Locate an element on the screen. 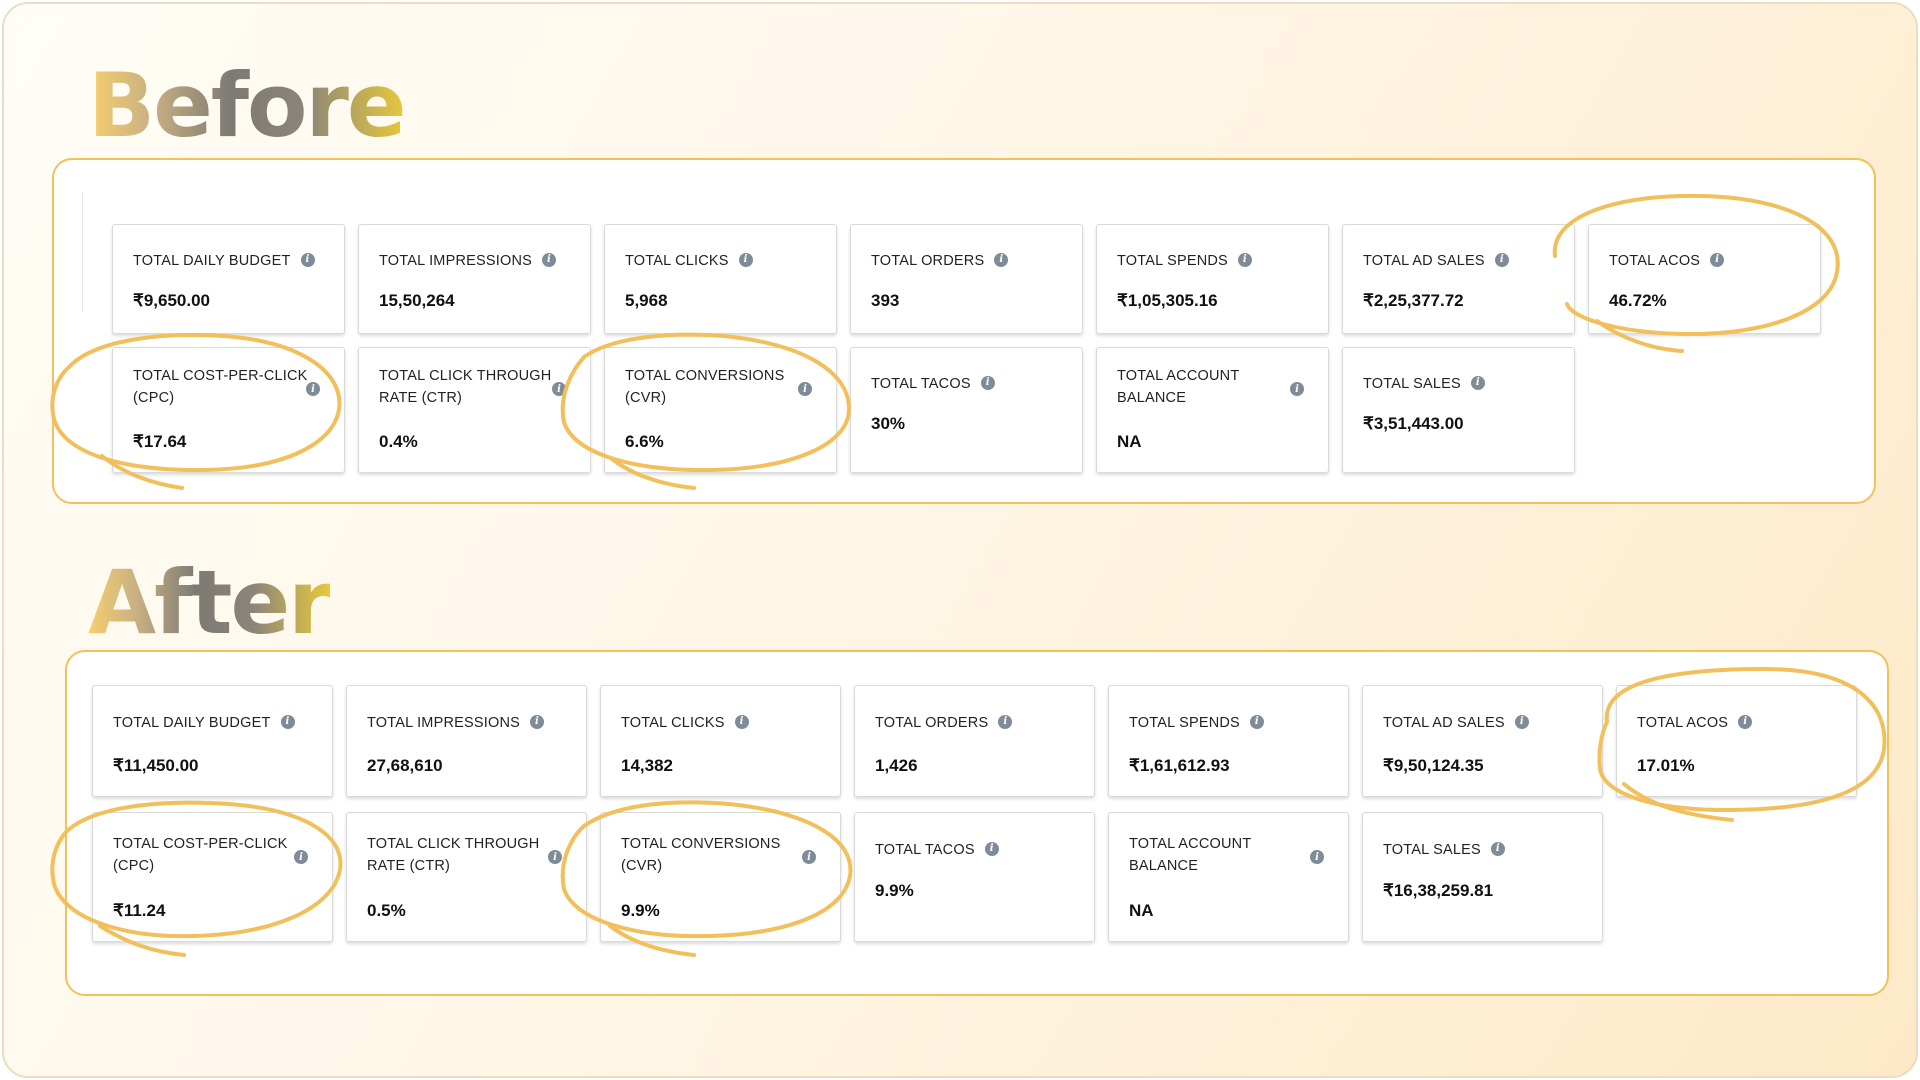 This screenshot has height=1080, width=1920. metric-card-orders: TOTAL ORDERS i 1,426 is located at coordinates (974, 741).